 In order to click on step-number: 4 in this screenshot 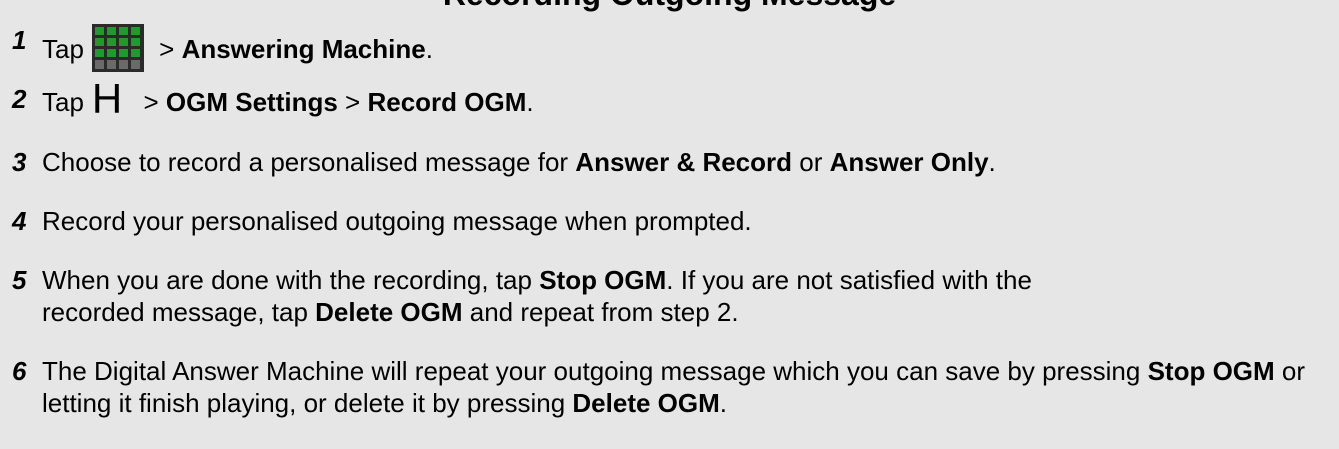, I will do `click(19, 221)`.